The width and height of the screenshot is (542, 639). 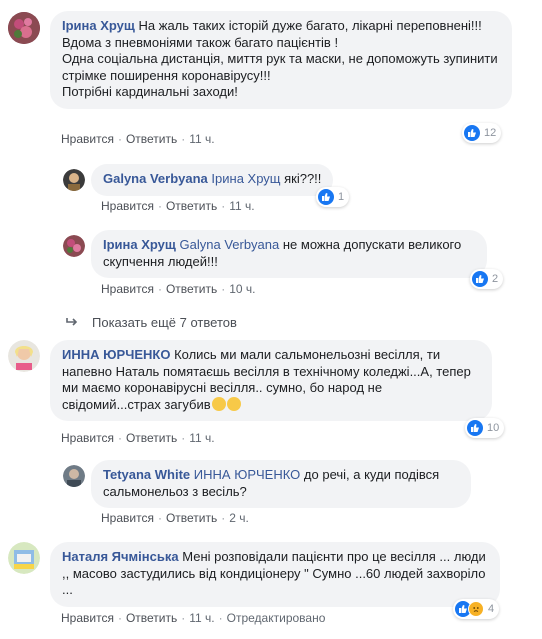 I want to click on reaction-count: 12, so click(x=490, y=133).